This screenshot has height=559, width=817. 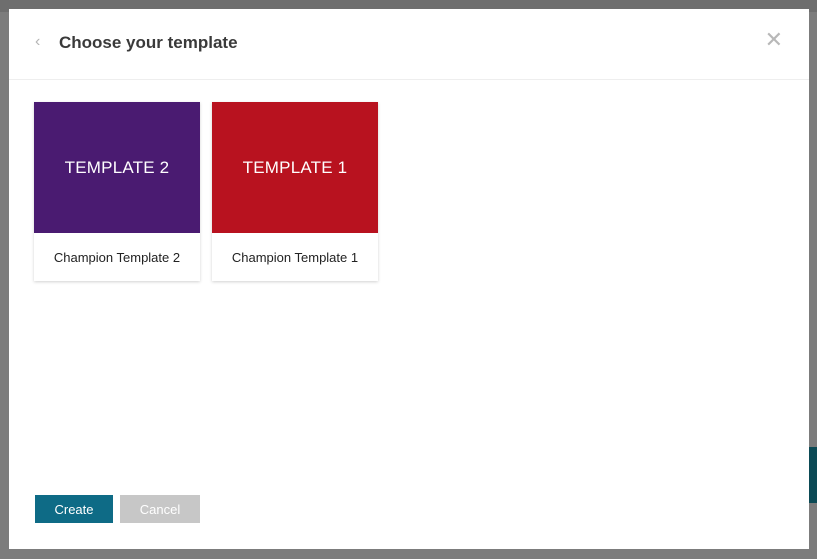 I want to click on create-button: Create, so click(x=74, y=509).